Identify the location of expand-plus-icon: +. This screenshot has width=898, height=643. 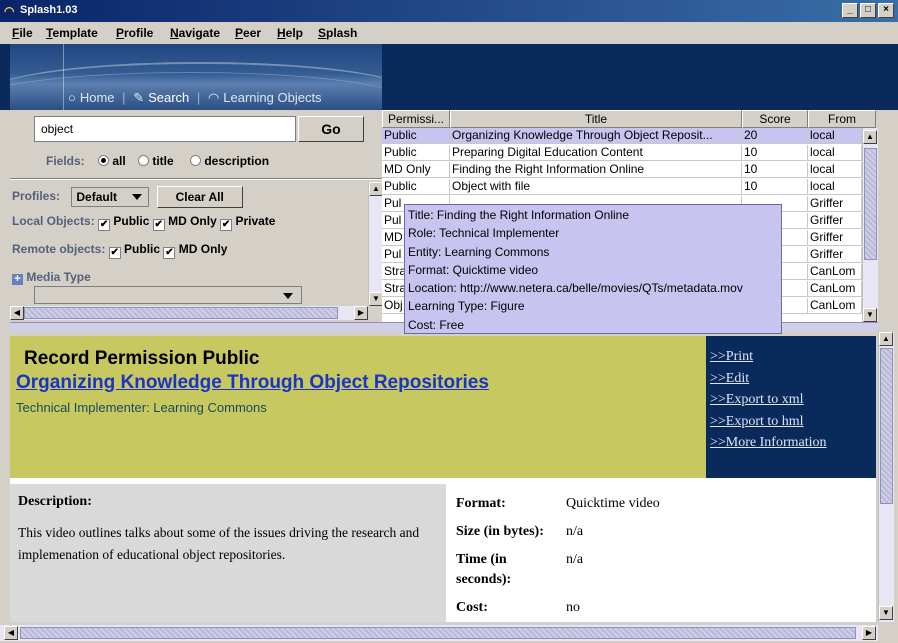
(17, 279).